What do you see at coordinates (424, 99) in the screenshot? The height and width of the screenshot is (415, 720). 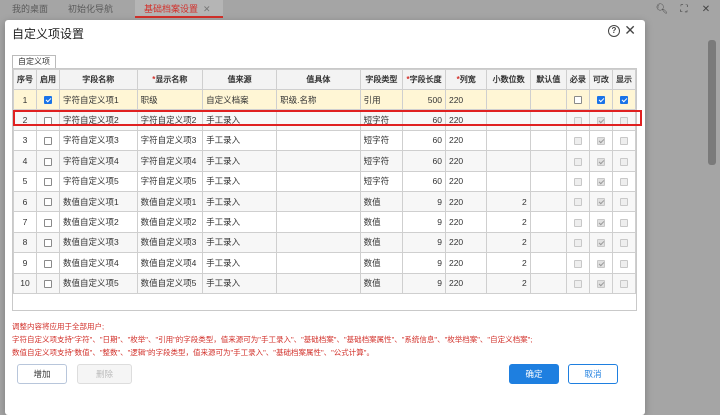 I see `cell-field-length: 500` at bounding box center [424, 99].